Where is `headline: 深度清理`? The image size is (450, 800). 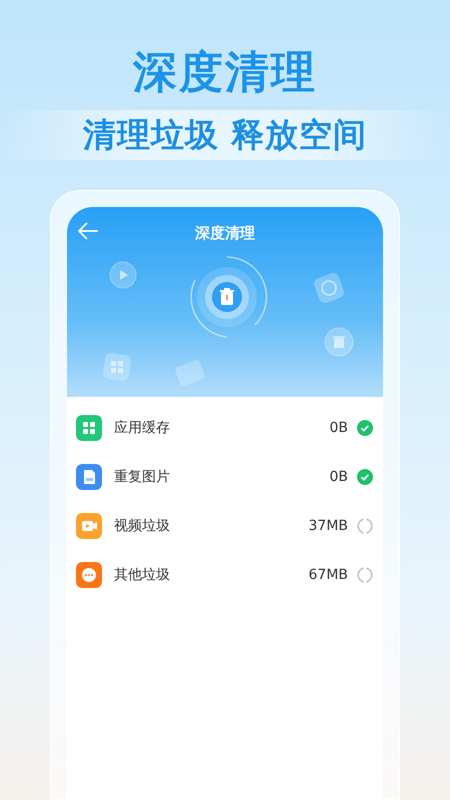 headline: 深度清理 is located at coordinates (225, 73).